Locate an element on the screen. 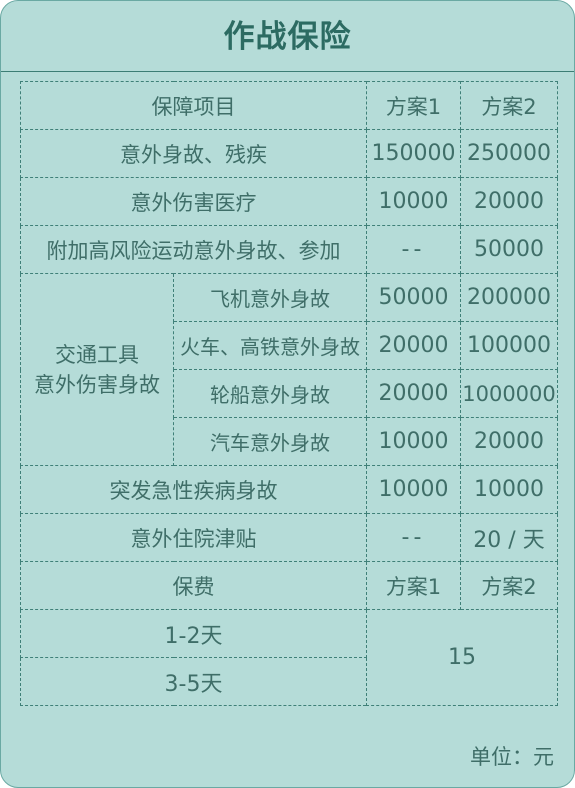 This screenshot has height=788, width=575. plan2-value: 100000 is located at coordinates (509, 345).